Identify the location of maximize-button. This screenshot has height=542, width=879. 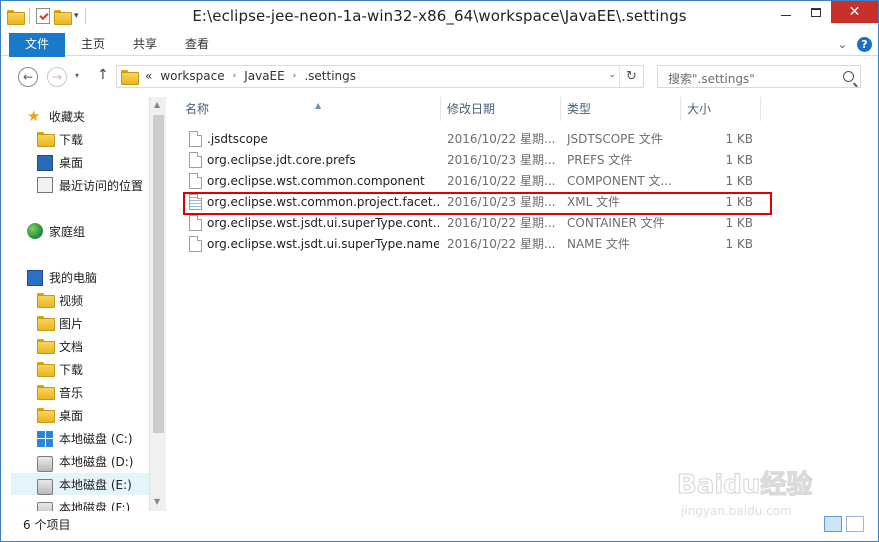
(816, 12).